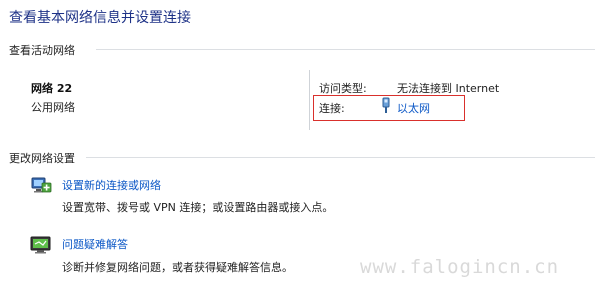  I want to click on setup-new-connection-description: 设置宽带、拨号或 VPN 连接；或设置路由器或接入点。, so click(198, 207).